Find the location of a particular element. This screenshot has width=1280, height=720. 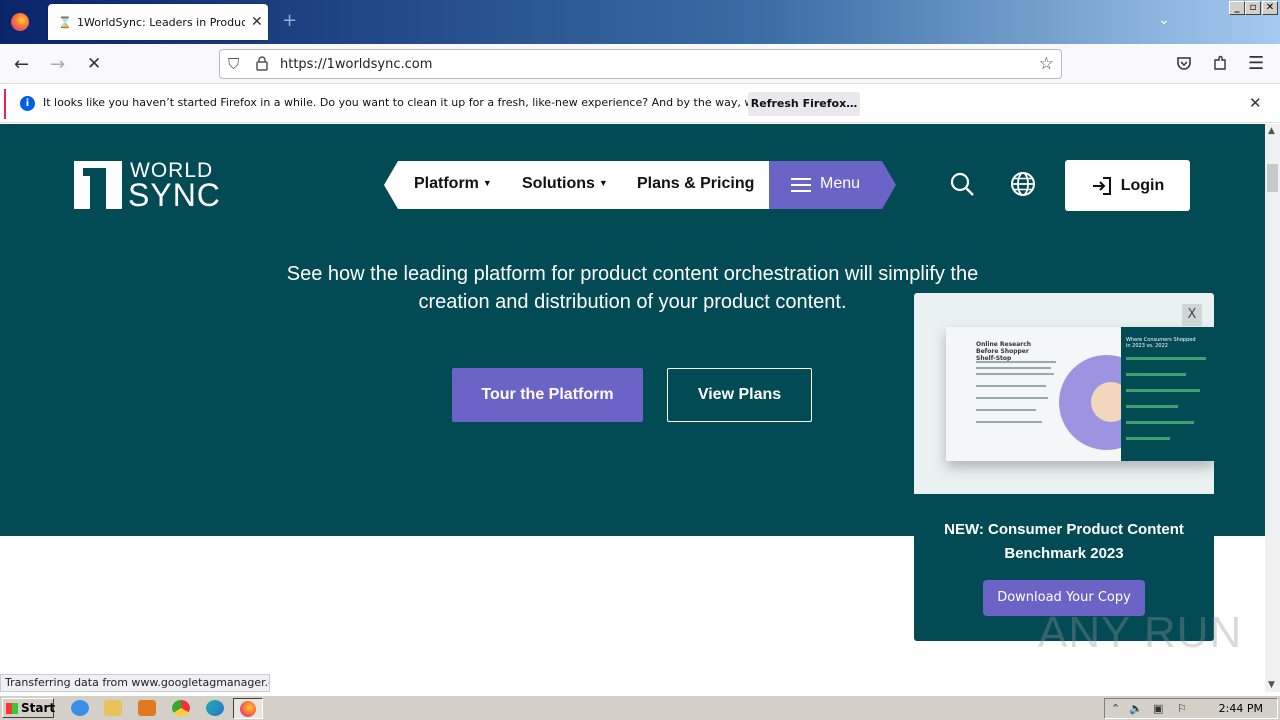

close-window-button: ✕ is located at coordinates (1270, 8).